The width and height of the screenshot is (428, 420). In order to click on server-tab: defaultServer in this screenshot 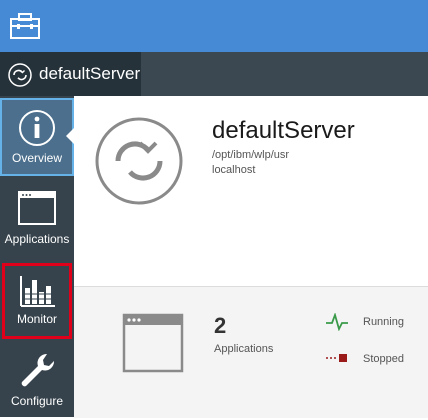, I will do `click(70, 74)`.